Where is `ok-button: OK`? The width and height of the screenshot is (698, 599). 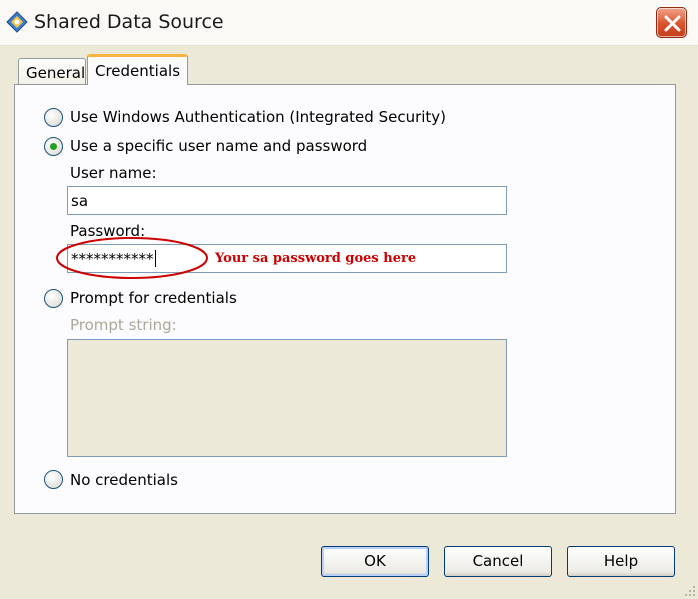
ok-button: OK is located at coordinates (375, 561).